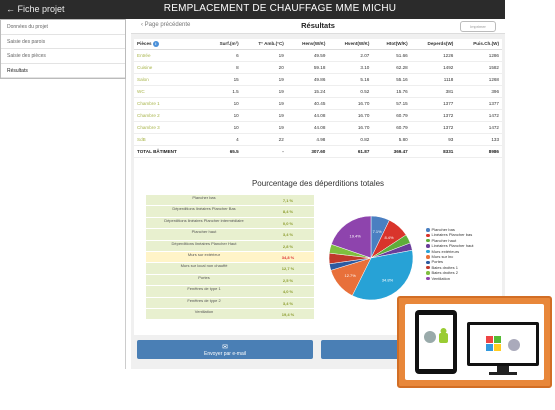 The height and width of the screenshot is (410, 555). Describe the element at coordinates (318, 115) in the screenshot. I see `table-row: Chambre 2 10 19 44.08 16.70 60.79 1372 1472` at that location.